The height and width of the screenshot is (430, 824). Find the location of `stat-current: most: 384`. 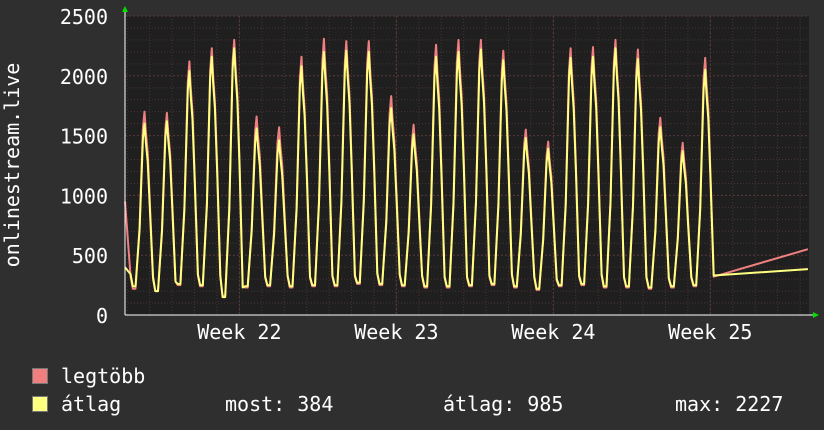

stat-current: most: 384 is located at coordinates (279, 404).